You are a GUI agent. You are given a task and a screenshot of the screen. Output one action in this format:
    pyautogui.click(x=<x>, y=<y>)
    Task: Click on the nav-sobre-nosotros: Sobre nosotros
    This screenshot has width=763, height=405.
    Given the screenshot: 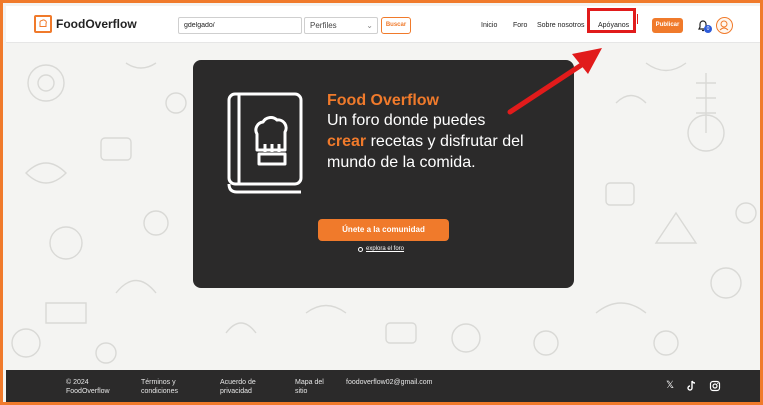 What is the action you would take?
    pyautogui.click(x=560, y=25)
    